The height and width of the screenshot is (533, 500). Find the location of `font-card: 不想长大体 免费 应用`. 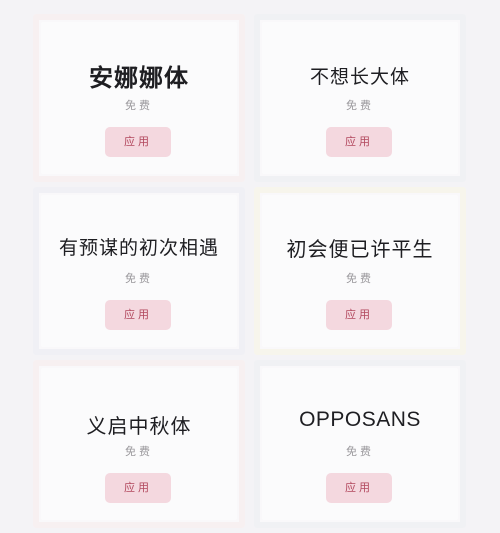

font-card: 不想长大体 免费 应用 is located at coordinates (360, 98).